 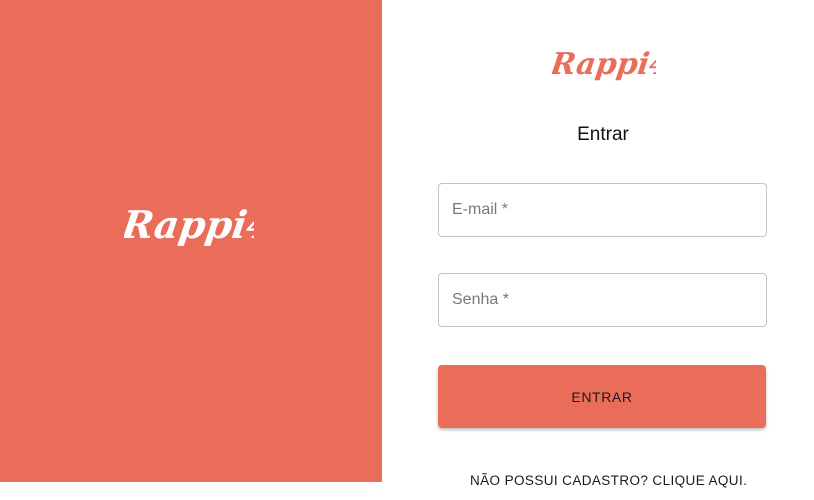 I want to click on password-input, so click(x=602, y=300).